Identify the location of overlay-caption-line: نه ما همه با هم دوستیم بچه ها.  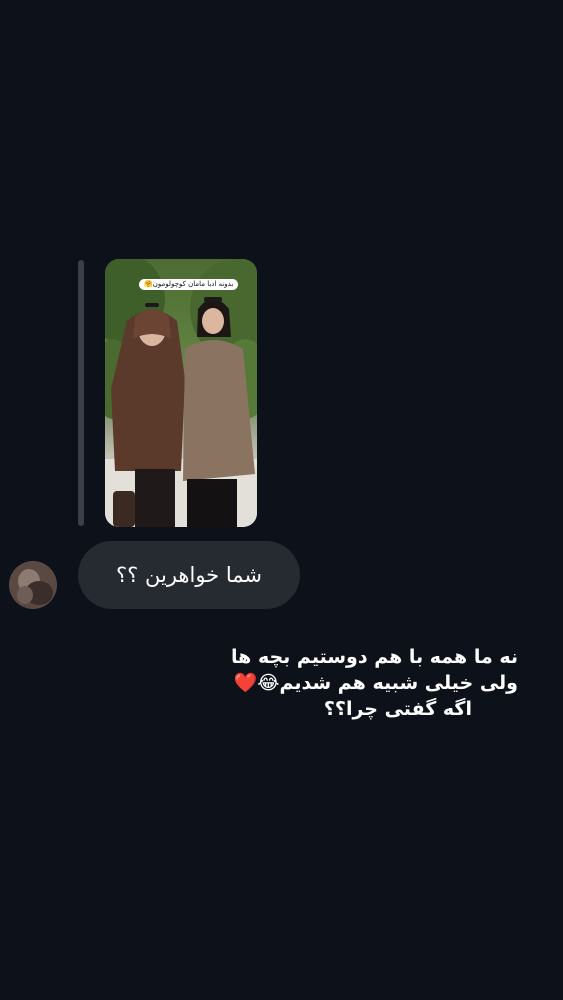
(374, 657).